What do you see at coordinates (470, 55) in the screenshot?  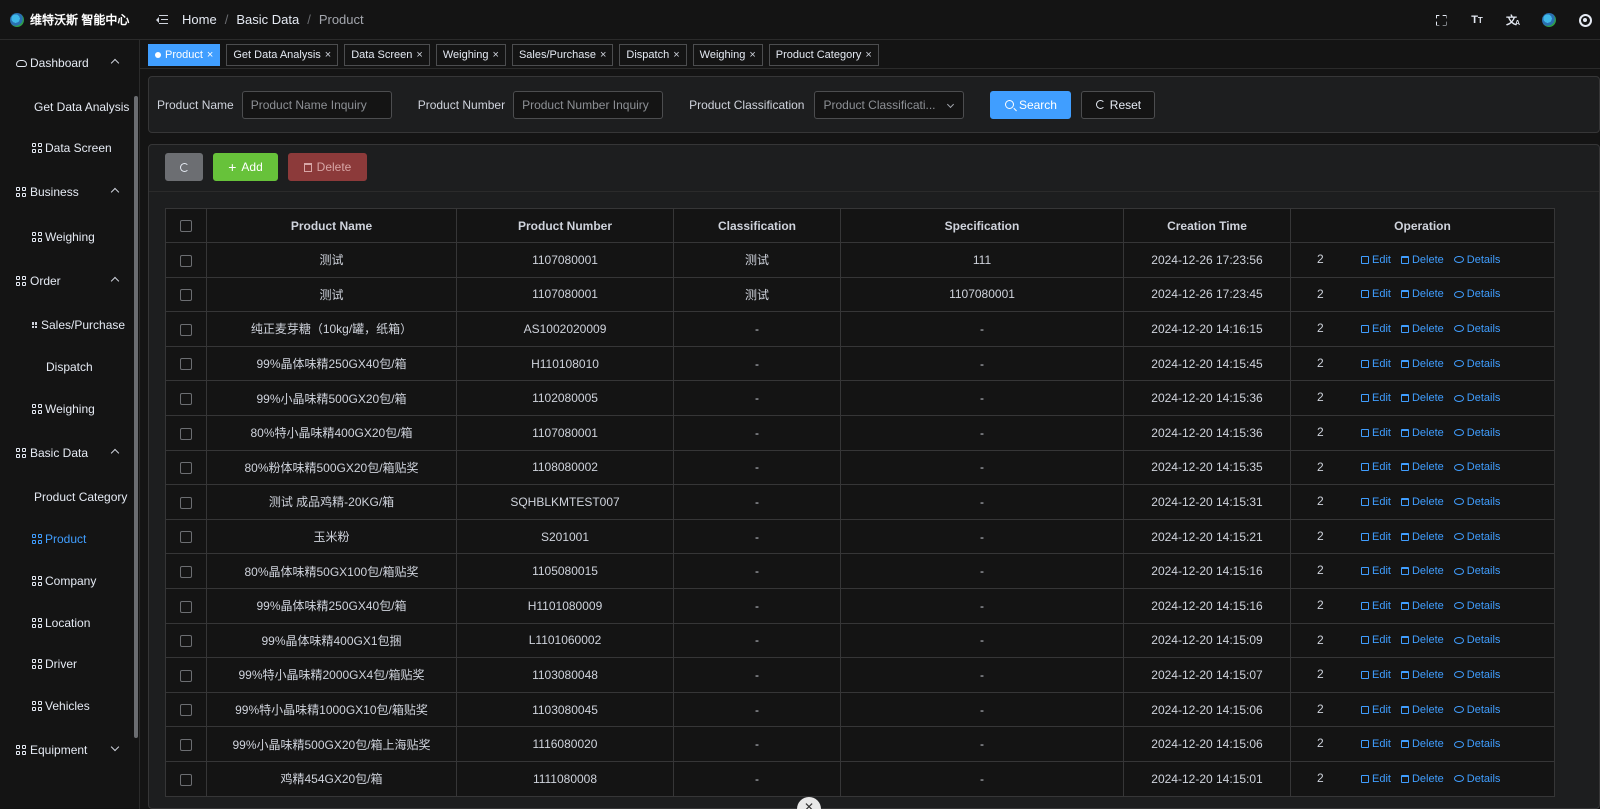 I see `tab-weighing: Weighing ×` at bounding box center [470, 55].